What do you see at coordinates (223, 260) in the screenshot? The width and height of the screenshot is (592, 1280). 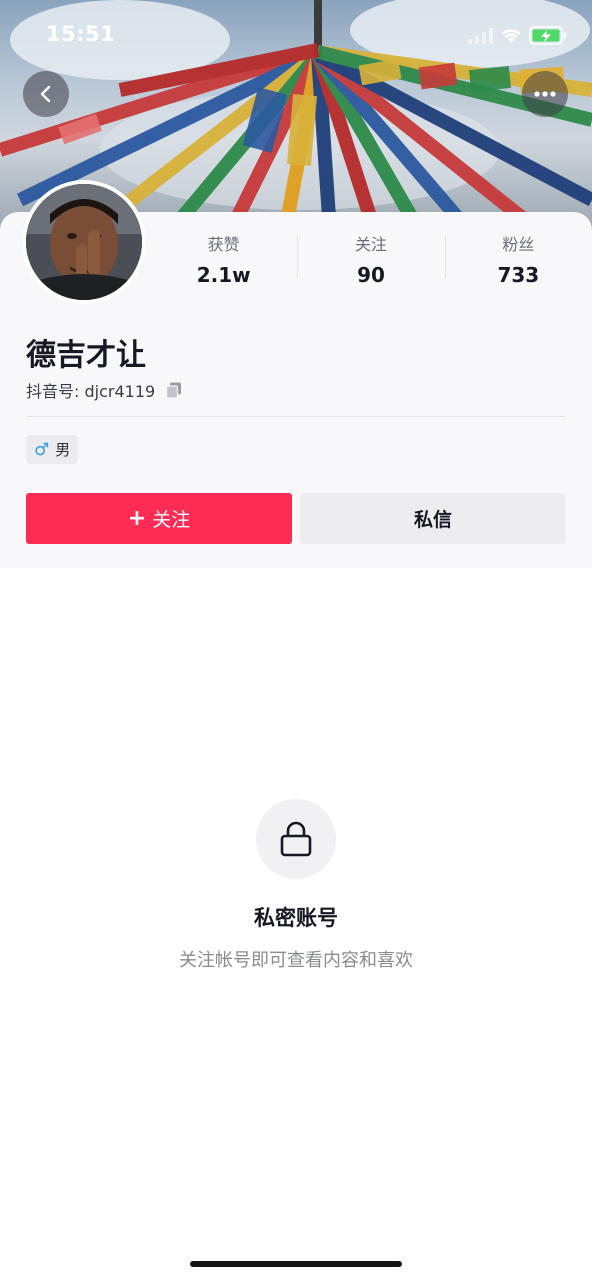 I see `stat-likes: 获赞 2.1w` at bounding box center [223, 260].